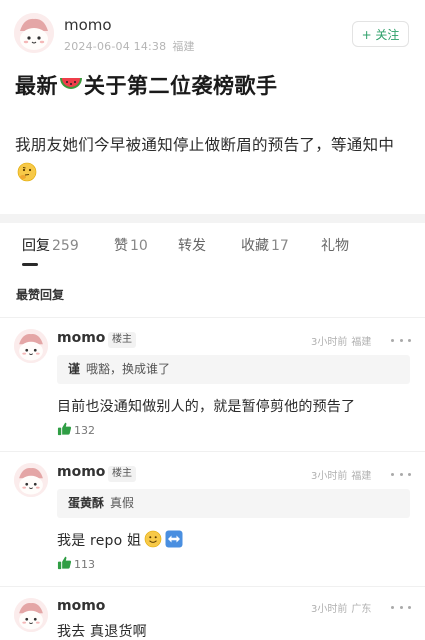  I want to click on thinking-face-icon, so click(27, 176).